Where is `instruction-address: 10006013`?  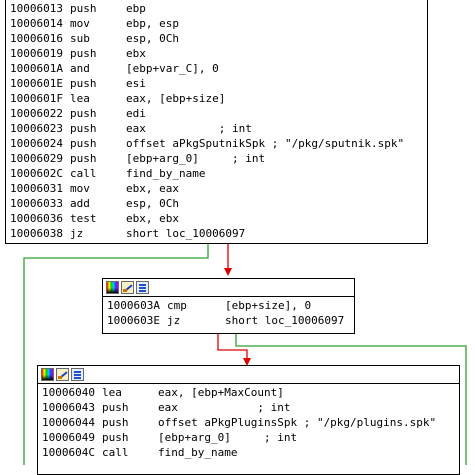
instruction-address: 10006013 is located at coordinates (36, 8).